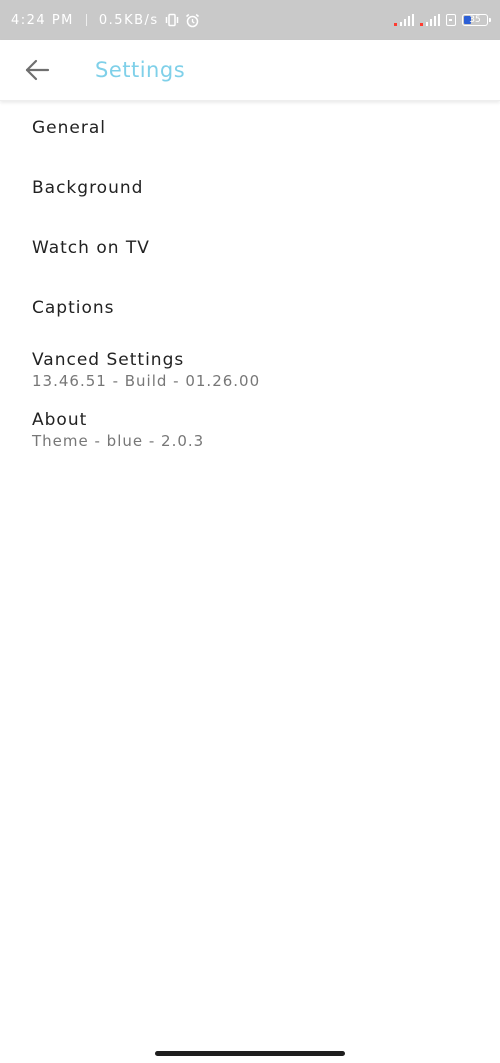 The height and width of the screenshot is (1063, 500). Describe the element at coordinates (250, 250) in the screenshot. I see `settings-item-watch-on-tv: Watch on TV` at that location.